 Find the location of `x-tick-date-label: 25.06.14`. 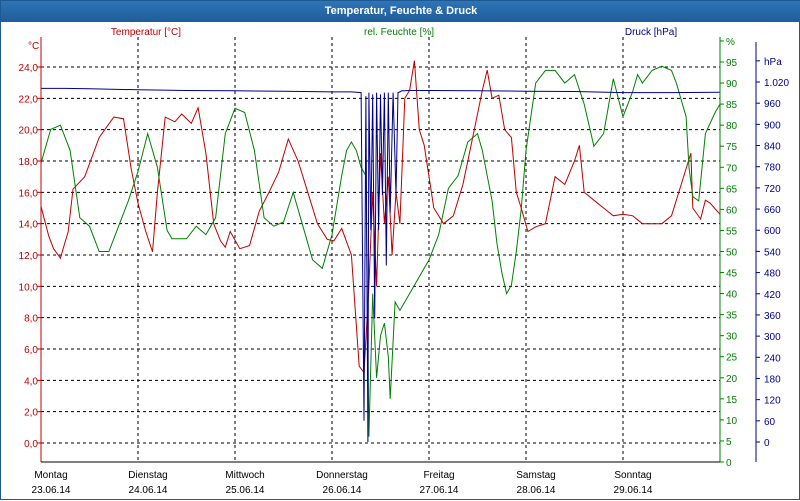

x-tick-date-label: 25.06.14 is located at coordinates (245, 490).